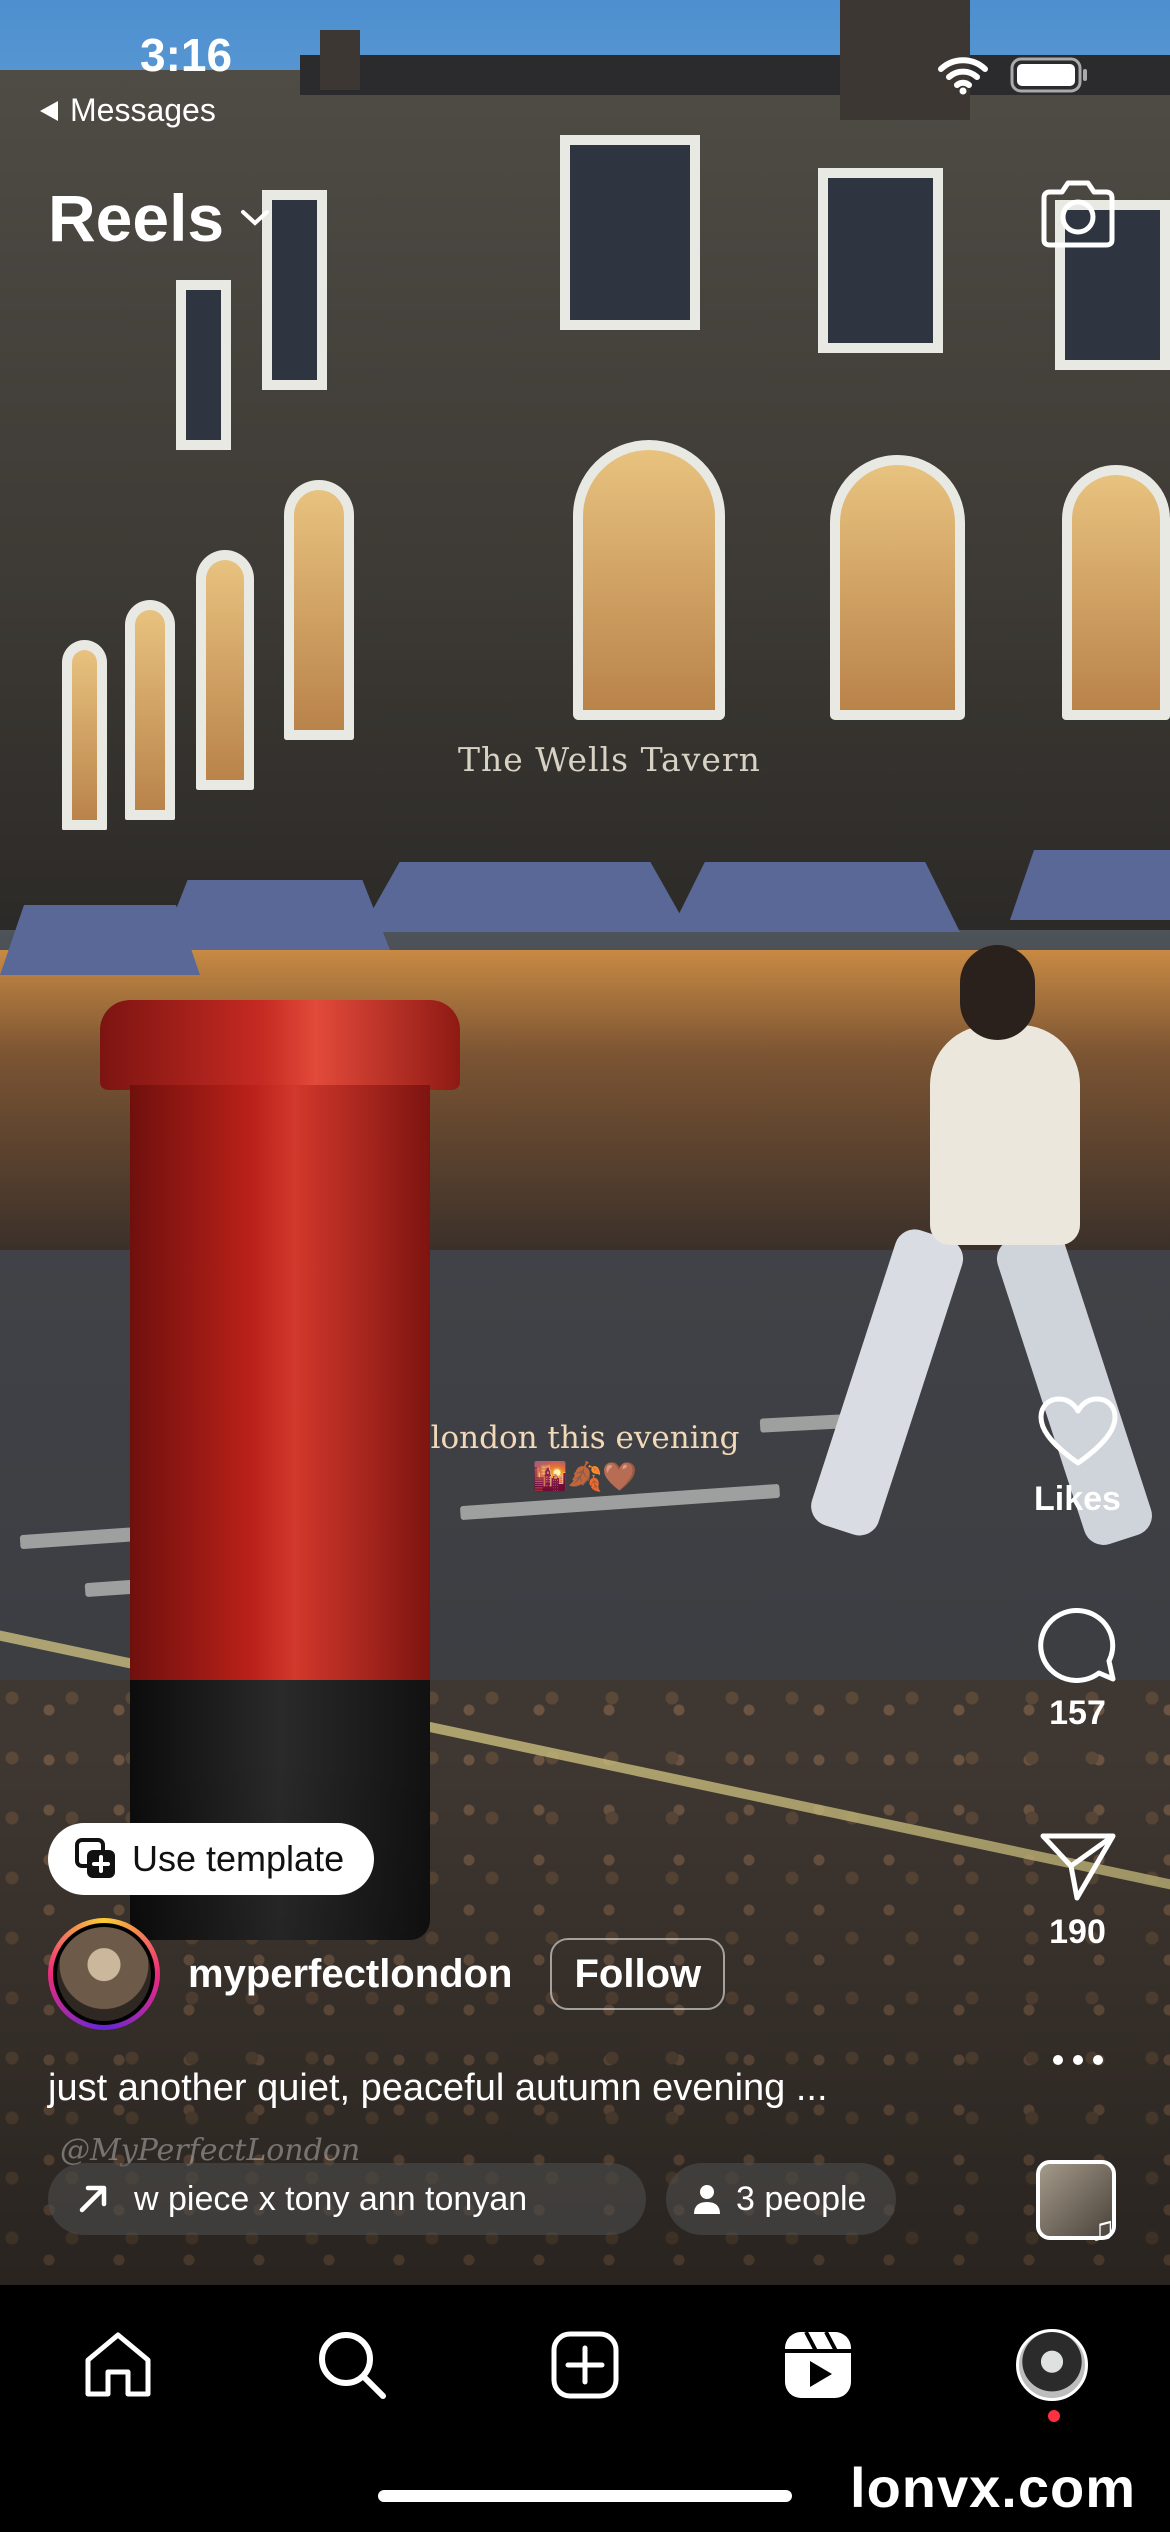 This screenshot has height=2532, width=1170. I want to click on use-template-label: Use template, so click(238, 1858).